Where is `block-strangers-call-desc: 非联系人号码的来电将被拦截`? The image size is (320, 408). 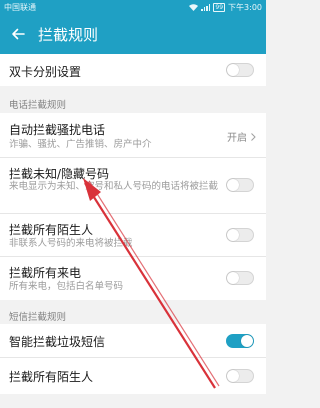 block-strangers-call-desc: 非联系人号码的来电将被拦截 is located at coordinates (71, 243).